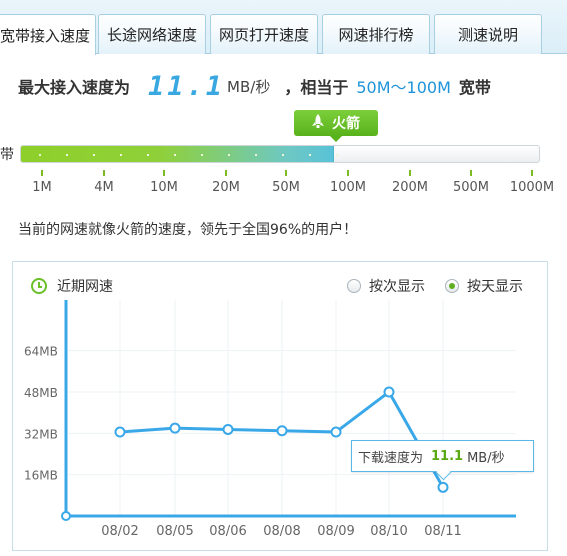  Describe the element at coordinates (346, 124) in the screenshot. I see `rocket-label: 火箭` at that location.